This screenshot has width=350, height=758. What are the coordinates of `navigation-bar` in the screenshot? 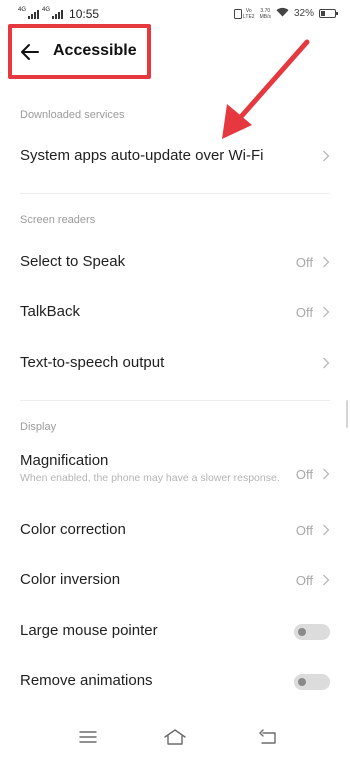 It's located at (175, 737).